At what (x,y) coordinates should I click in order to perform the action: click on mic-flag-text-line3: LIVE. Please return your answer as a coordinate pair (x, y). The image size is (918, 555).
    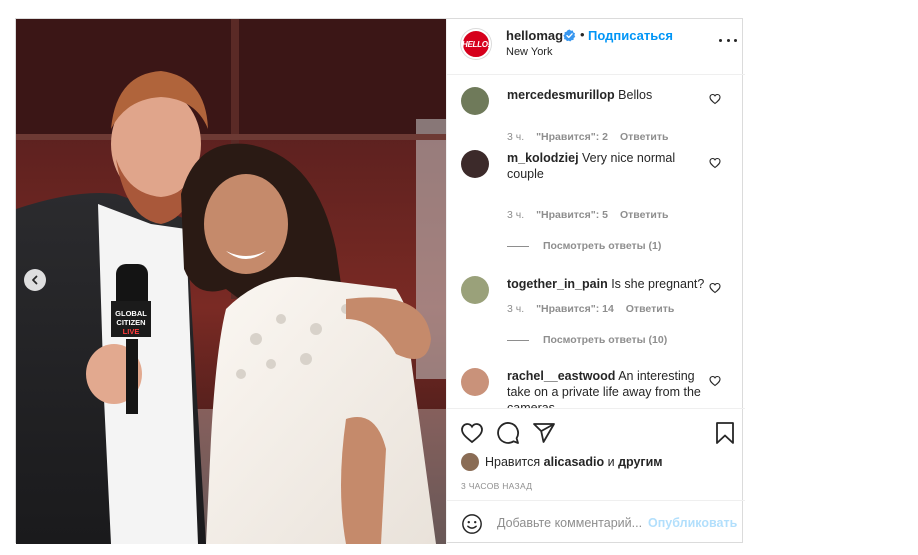
    Looking at the image, I should click on (131, 331).